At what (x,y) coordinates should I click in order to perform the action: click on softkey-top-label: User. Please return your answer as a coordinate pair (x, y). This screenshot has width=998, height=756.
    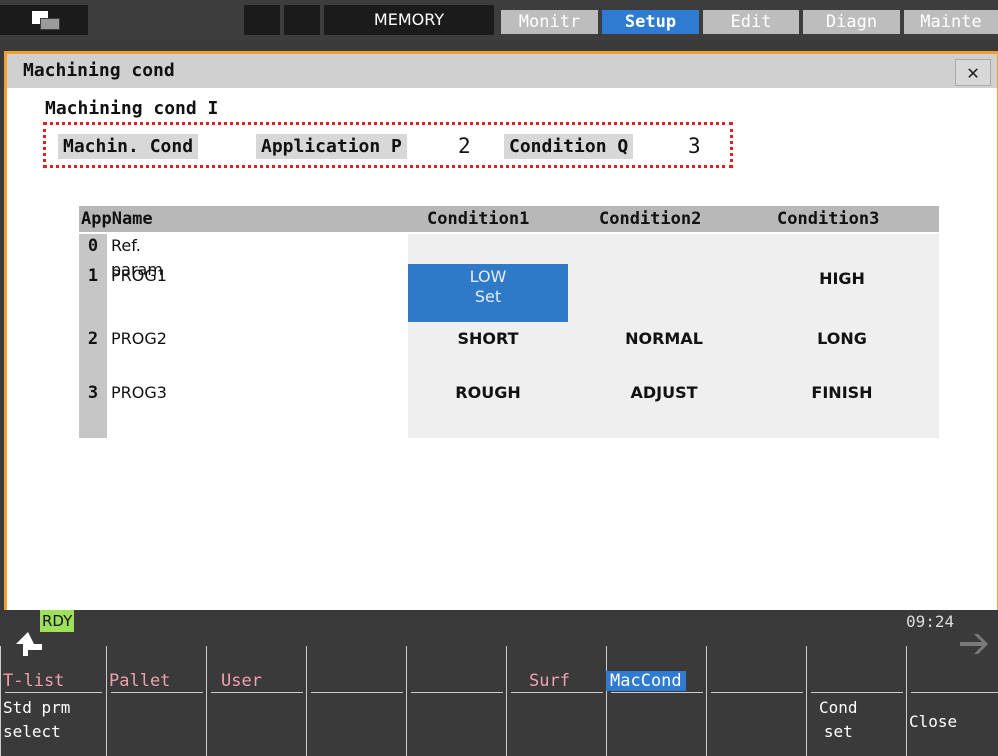
    Looking at the image, I should click on (241, 681).